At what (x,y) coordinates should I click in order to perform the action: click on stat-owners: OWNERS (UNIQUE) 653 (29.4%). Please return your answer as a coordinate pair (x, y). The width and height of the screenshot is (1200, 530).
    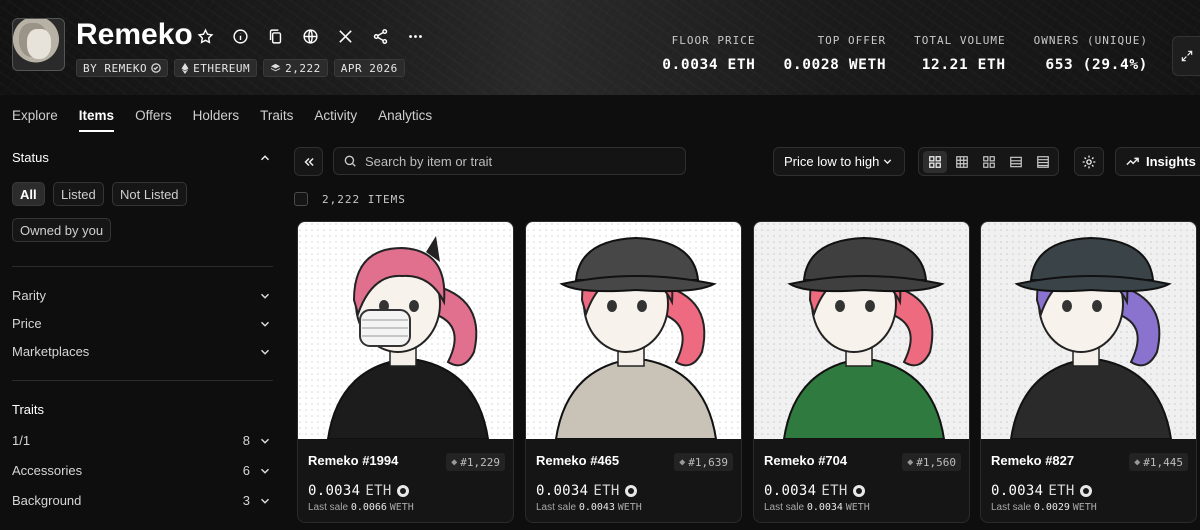
    Looking at the image, I should click on (1090, 53).